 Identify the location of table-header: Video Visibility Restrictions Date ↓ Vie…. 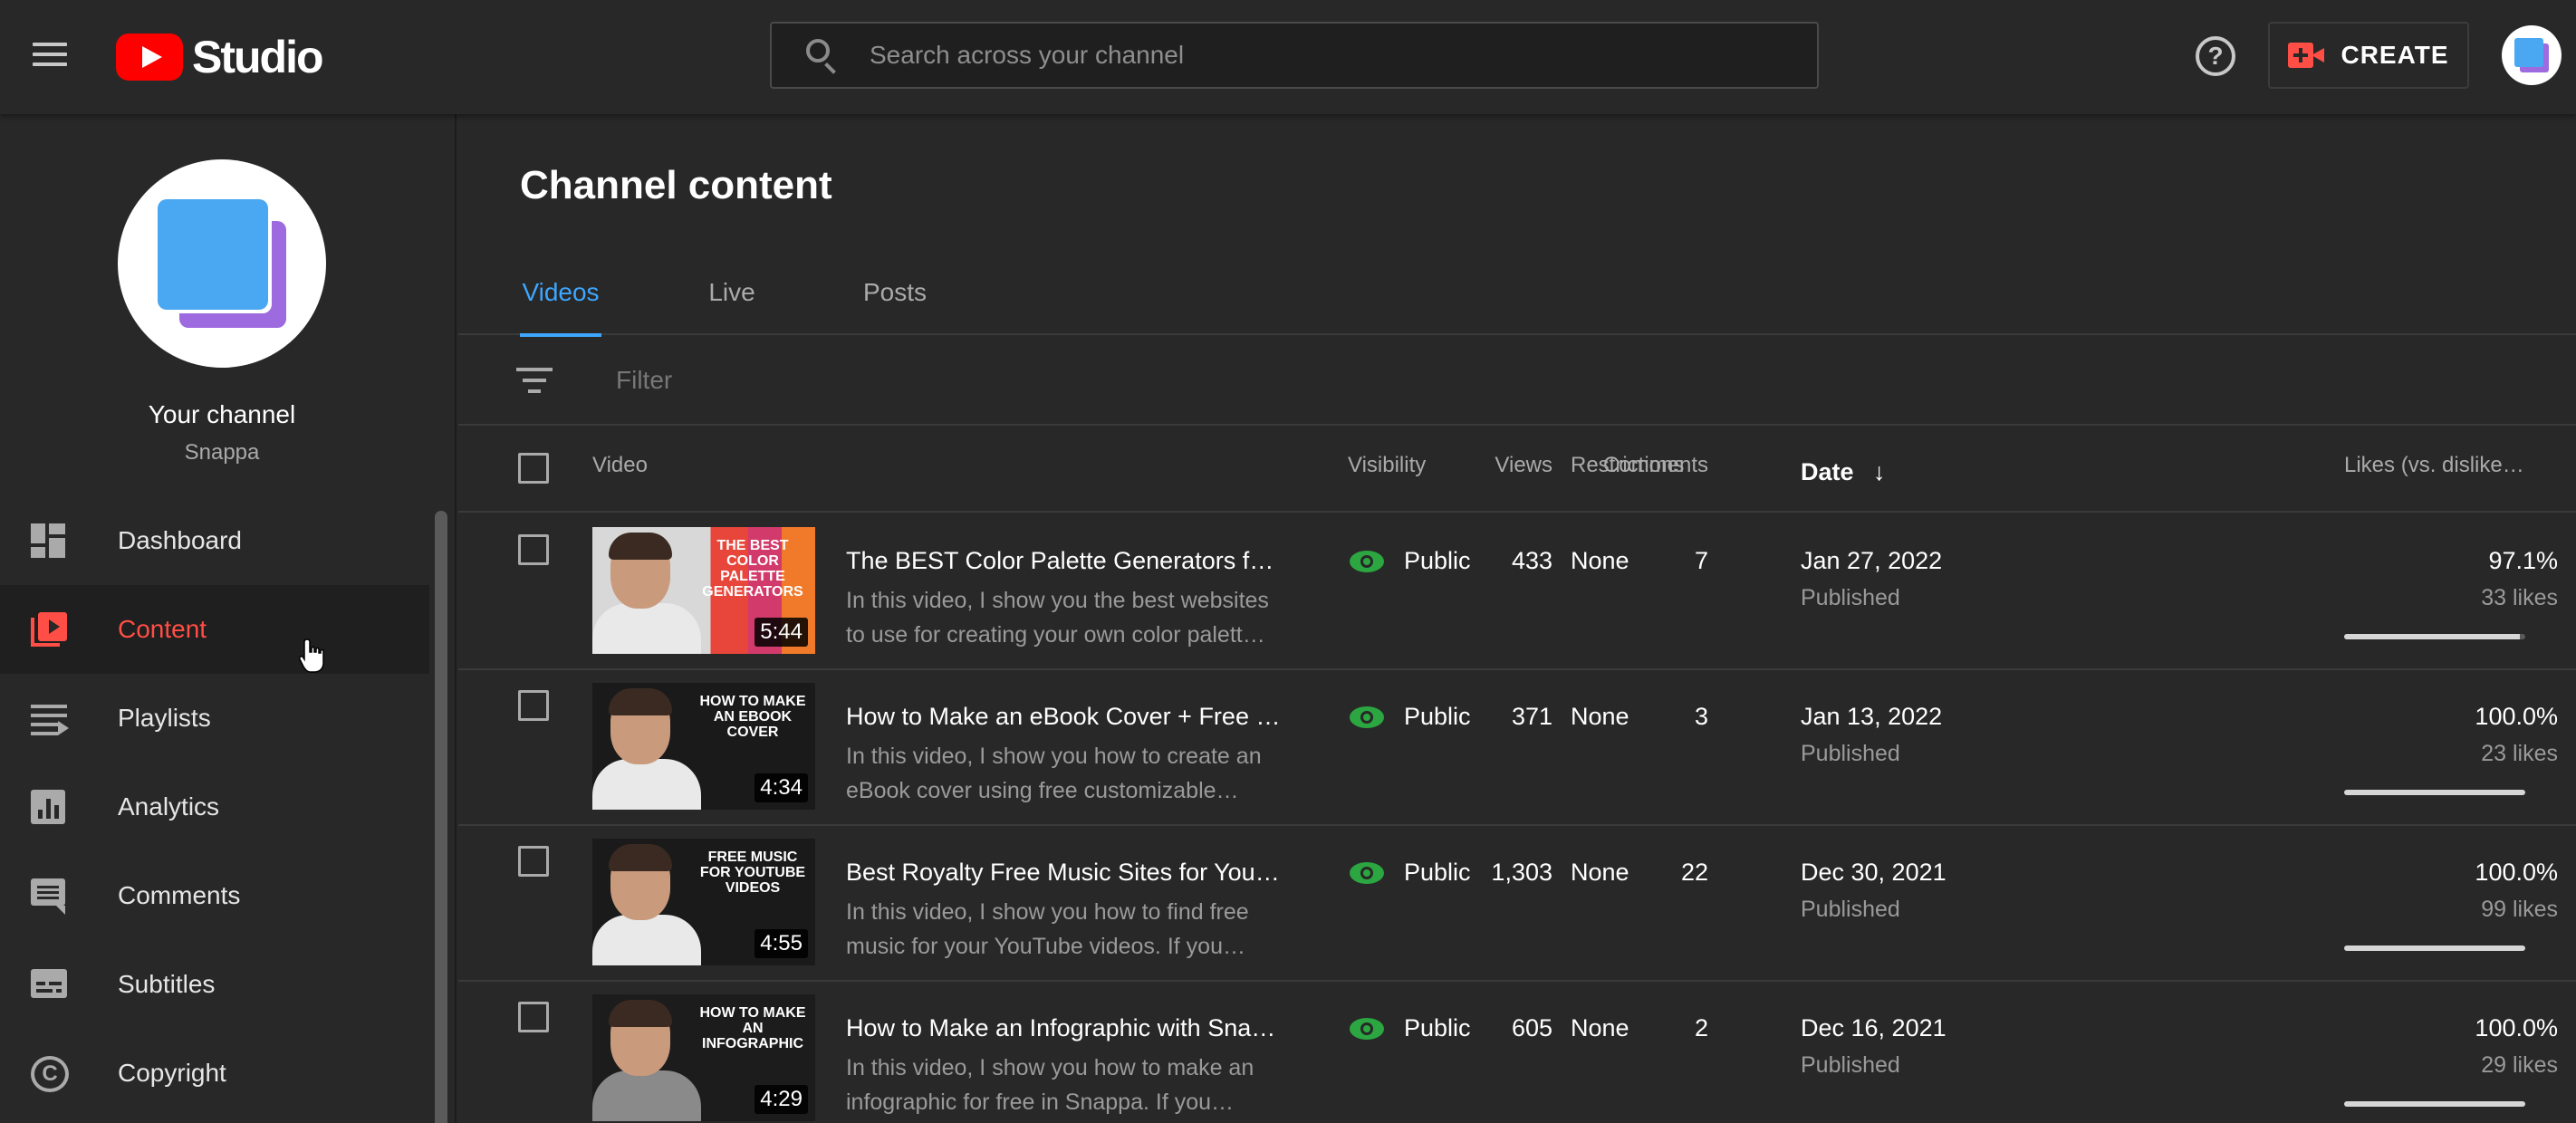
(1517, 469).